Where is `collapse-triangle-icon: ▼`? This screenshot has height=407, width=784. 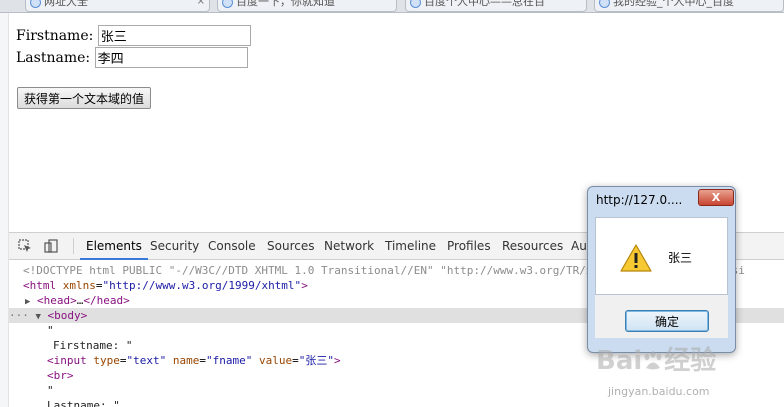 collapse-triangle-icon: ▼ is located at coordinates (38, 317).